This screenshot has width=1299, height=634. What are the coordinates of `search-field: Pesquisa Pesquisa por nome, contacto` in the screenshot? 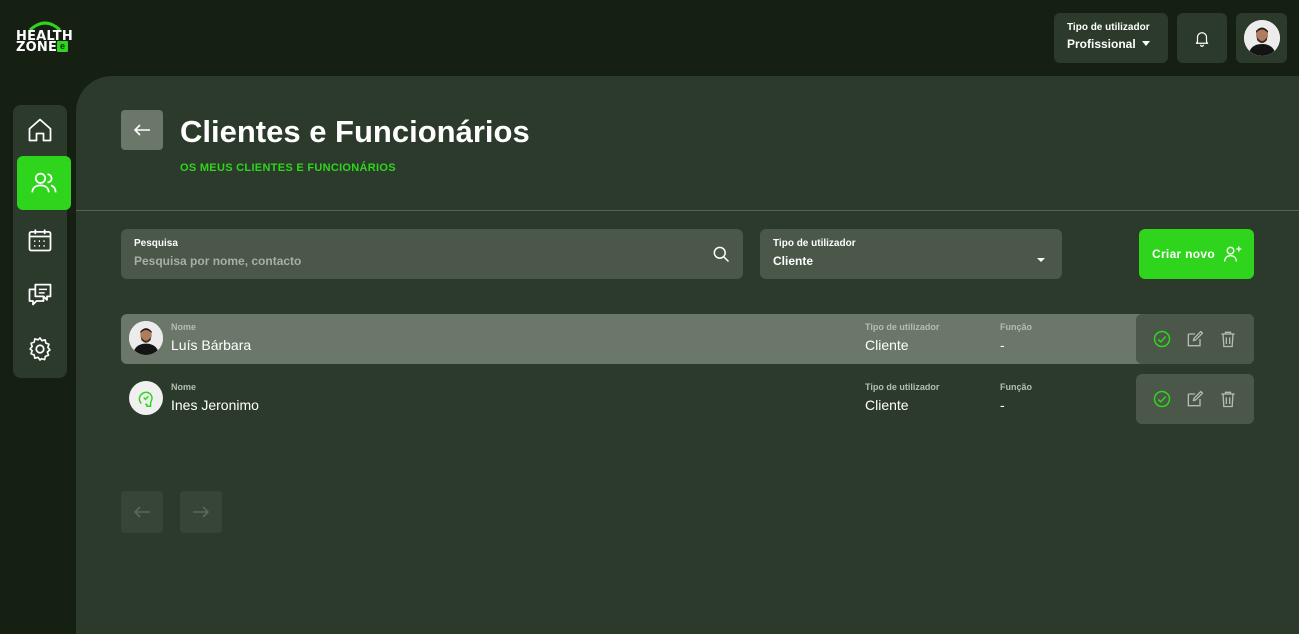 It's located at (432, 254).